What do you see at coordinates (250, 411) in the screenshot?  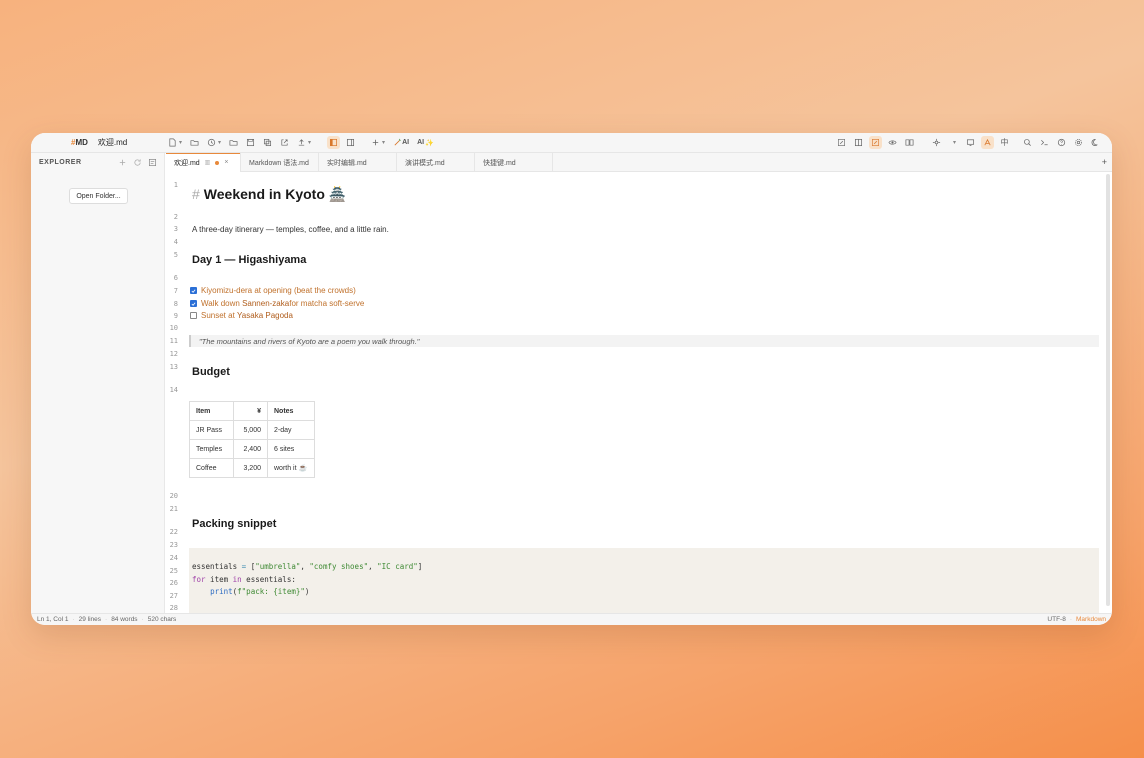 I see `table-header: ¥` at bounding box center [250, 411].